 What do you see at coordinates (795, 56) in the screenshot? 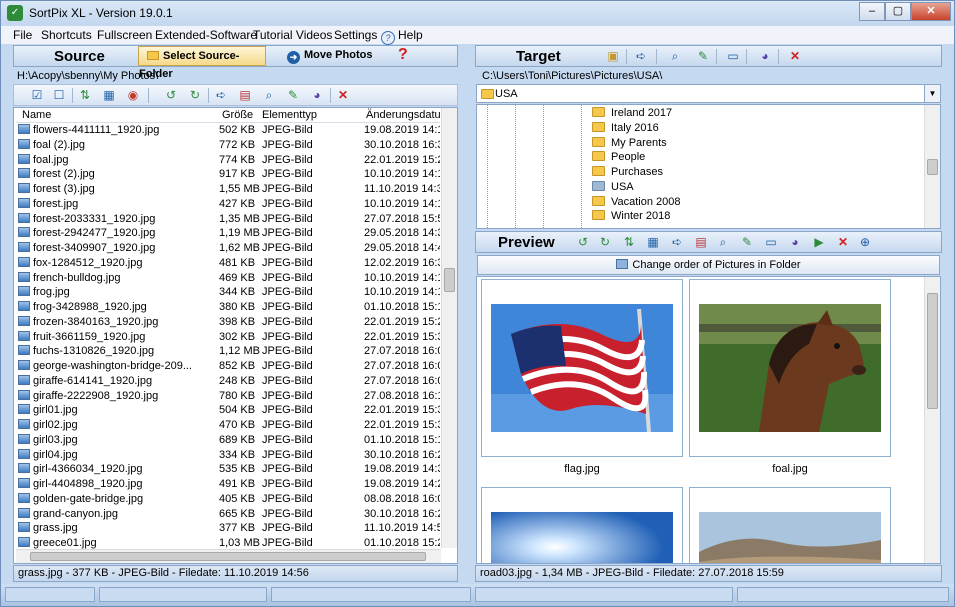
I see `target-delete-icon: ✕` at bounding box center [795, 56].